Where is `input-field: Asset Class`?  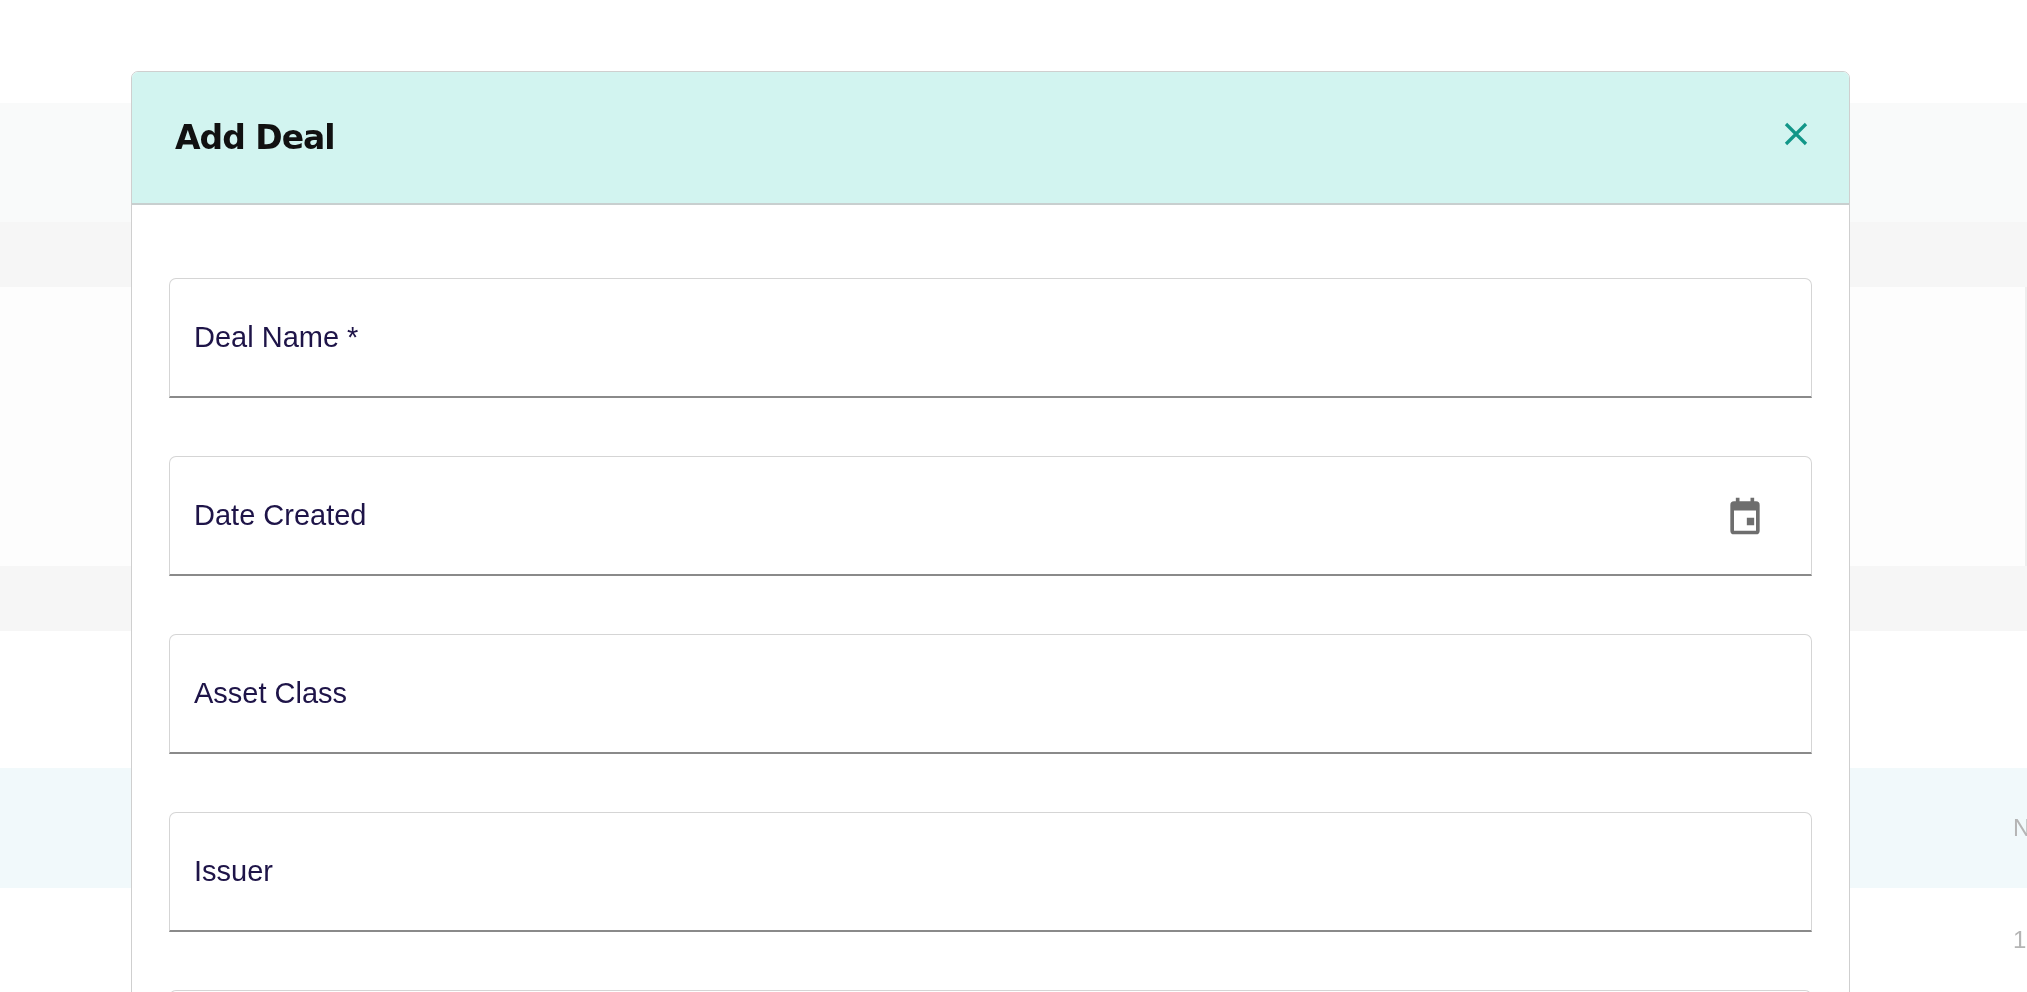
input-field: Asset Class is located at coordinates (990, 694).